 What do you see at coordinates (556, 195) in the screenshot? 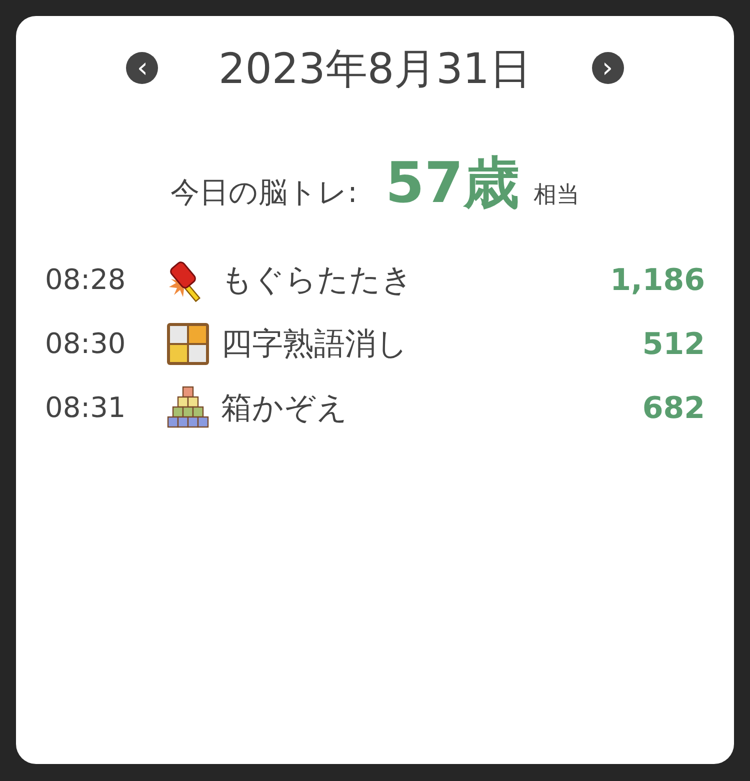
I see `age-suffix: 相当` at bounding box center [556, 195].